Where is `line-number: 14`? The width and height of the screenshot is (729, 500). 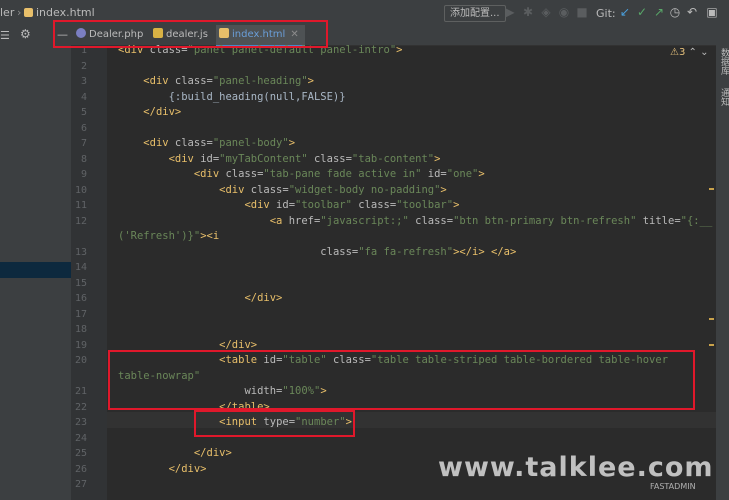 line-number: 14 is located at coordinates (80, 267).